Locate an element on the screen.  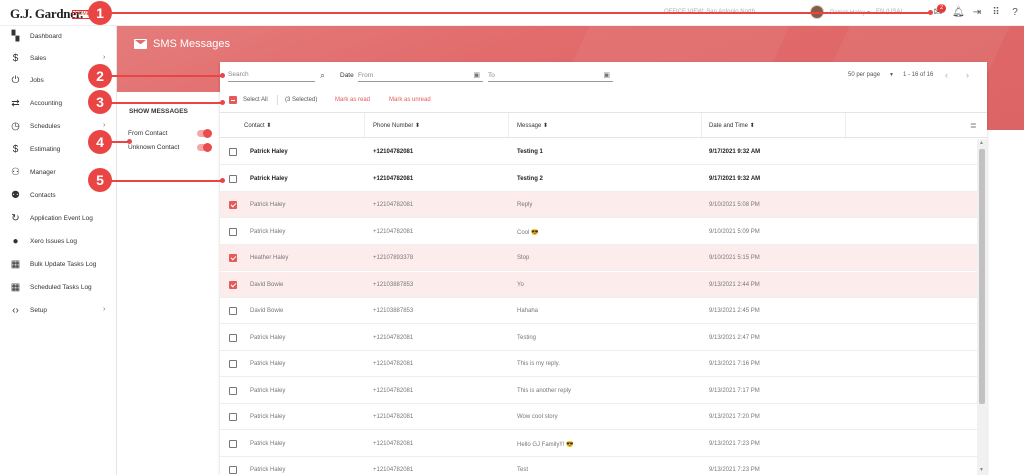
sidebar-item-application-event-log: ↻ Application Event Log is located at coordinates (58, 219).